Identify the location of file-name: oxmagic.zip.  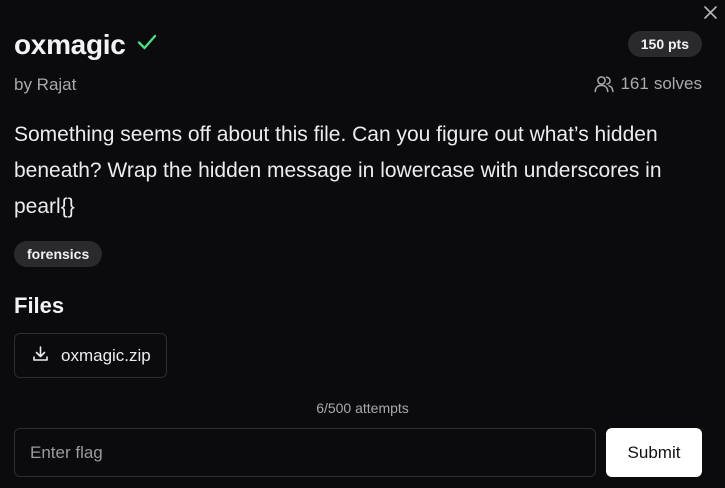
(106, 355).